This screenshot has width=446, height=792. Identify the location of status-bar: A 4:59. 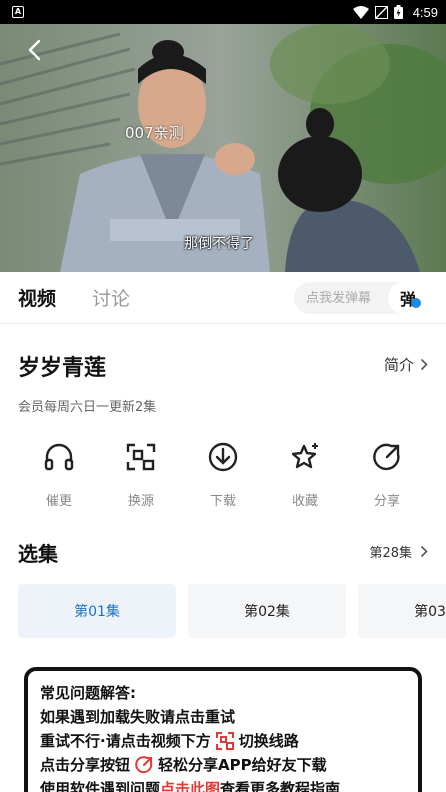
(223, 12).